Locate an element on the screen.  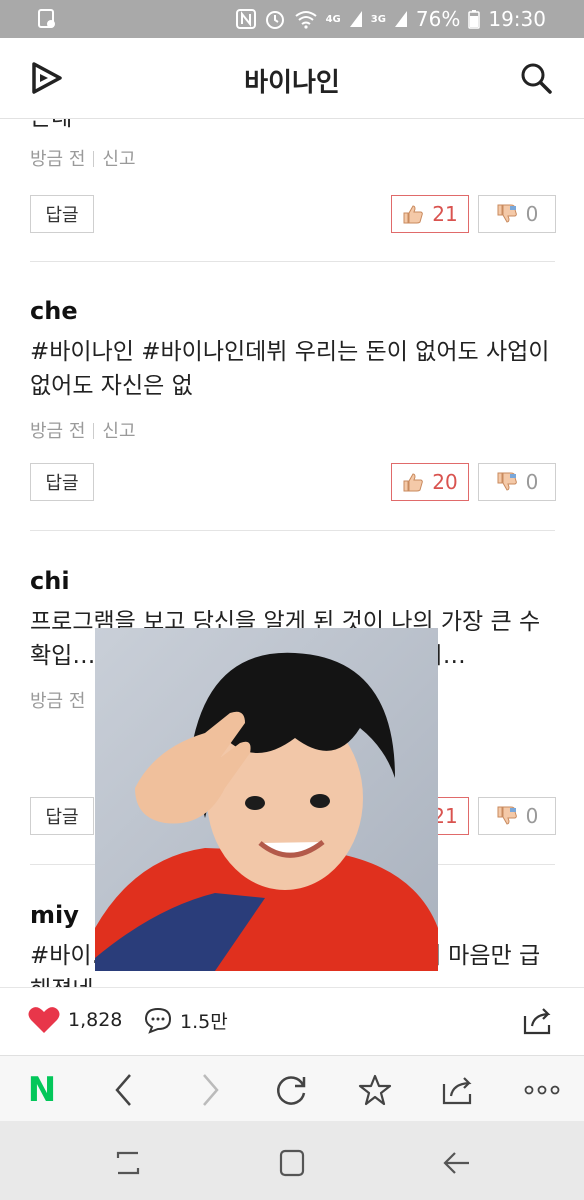
battery-percent: 76% is located at coordinates (438, 19).